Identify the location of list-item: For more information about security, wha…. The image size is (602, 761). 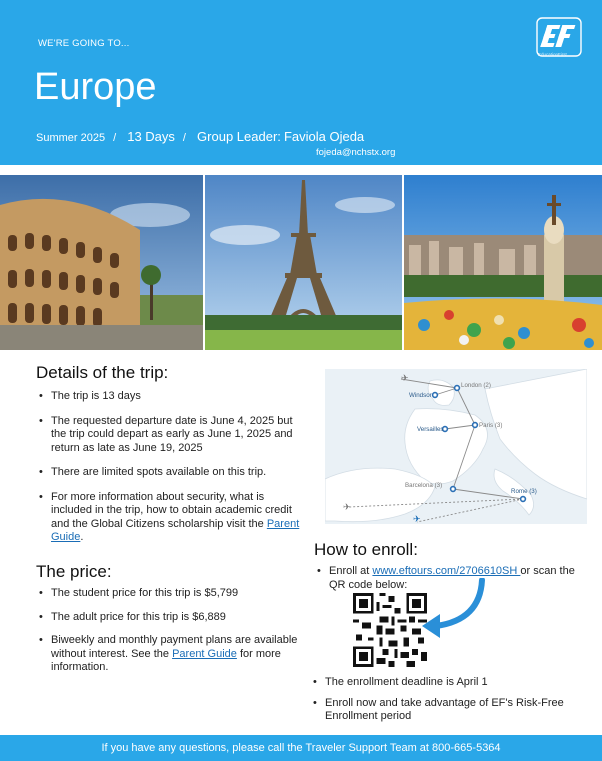
(172, 518).